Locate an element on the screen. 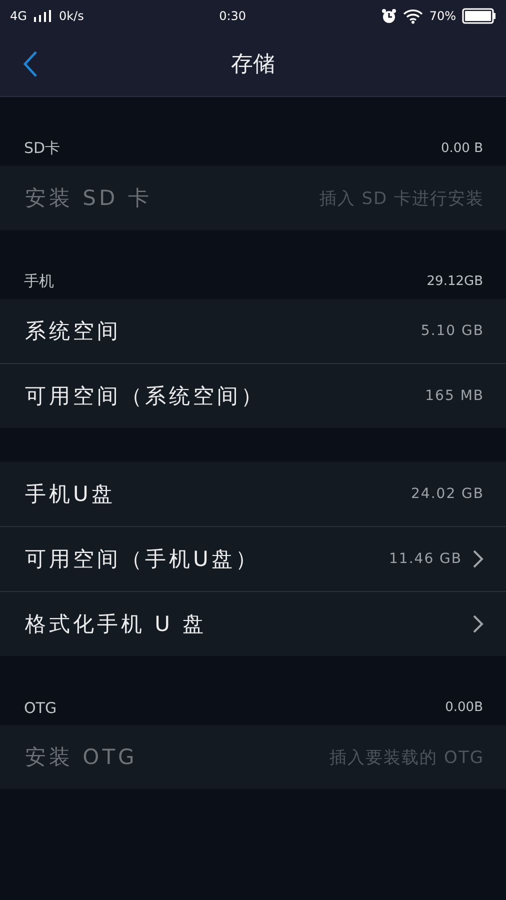 The width and height of the screenshot is (506, 900). signal-icon is located at coordinates (42, 16).